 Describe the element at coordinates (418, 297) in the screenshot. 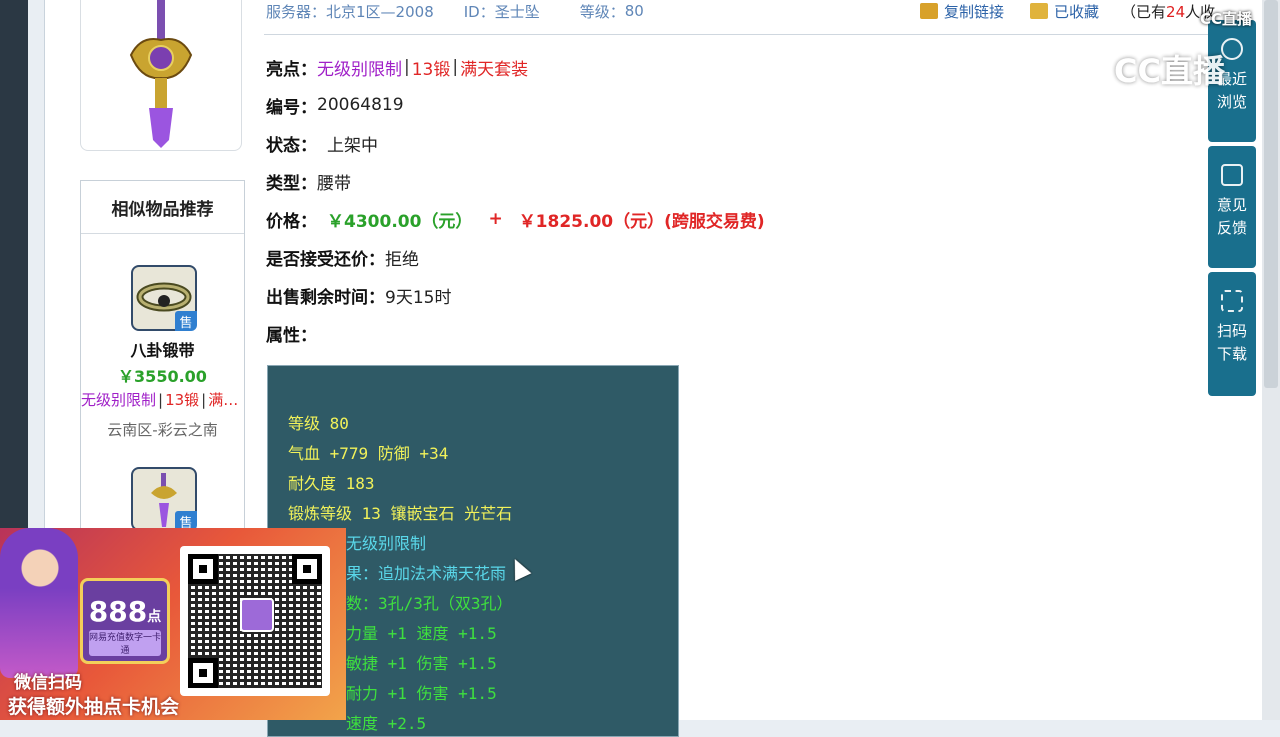

I see `remain-value: 9天15时` at that location.